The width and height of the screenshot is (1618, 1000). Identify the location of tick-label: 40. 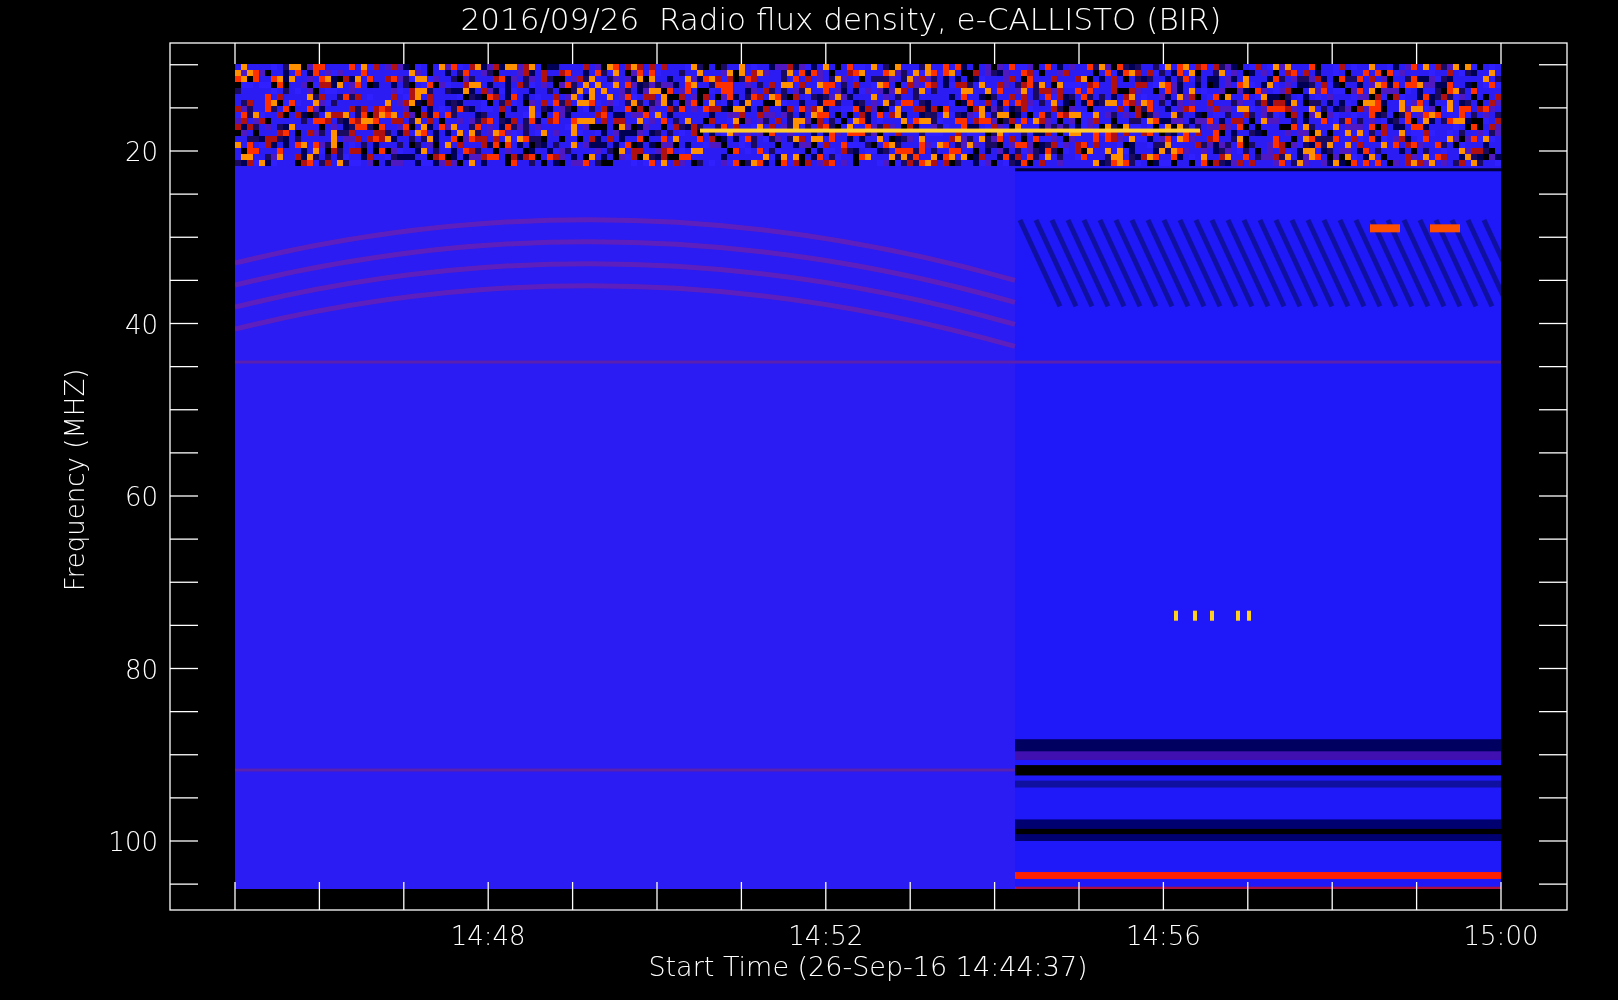
(141, 324).